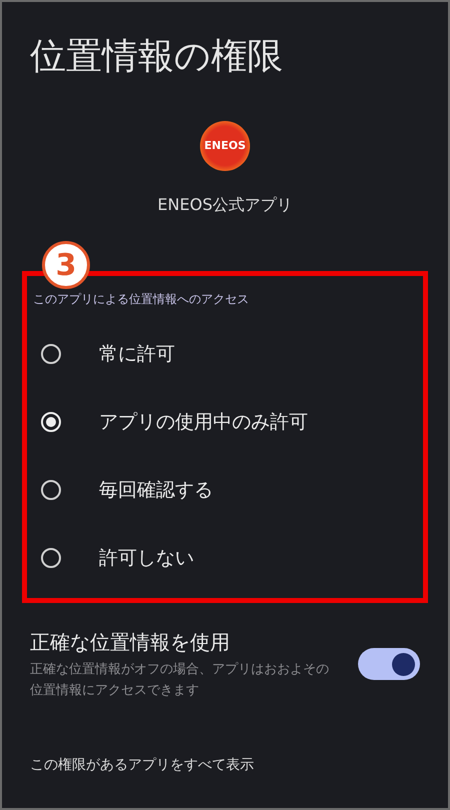 Image resolution: width=450 pixels, height=810 pixels. Describe the element at coordinates (141, 299) in the screenshot. I see `section-label: このアプリによる位置情報へのアクセス` at that location.